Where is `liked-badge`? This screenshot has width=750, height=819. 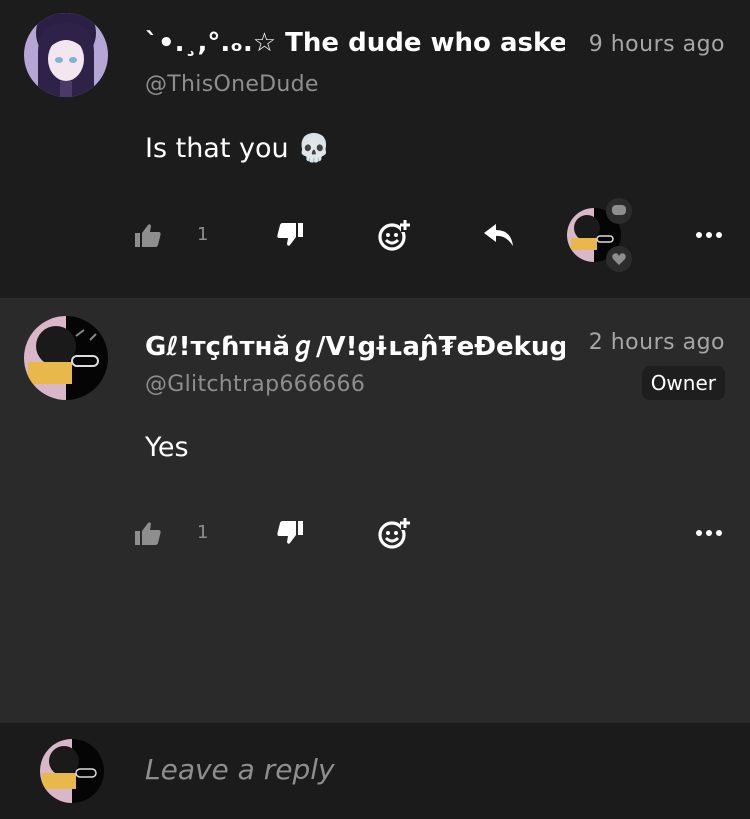
liked-badge is located at coordinates (619, 259).